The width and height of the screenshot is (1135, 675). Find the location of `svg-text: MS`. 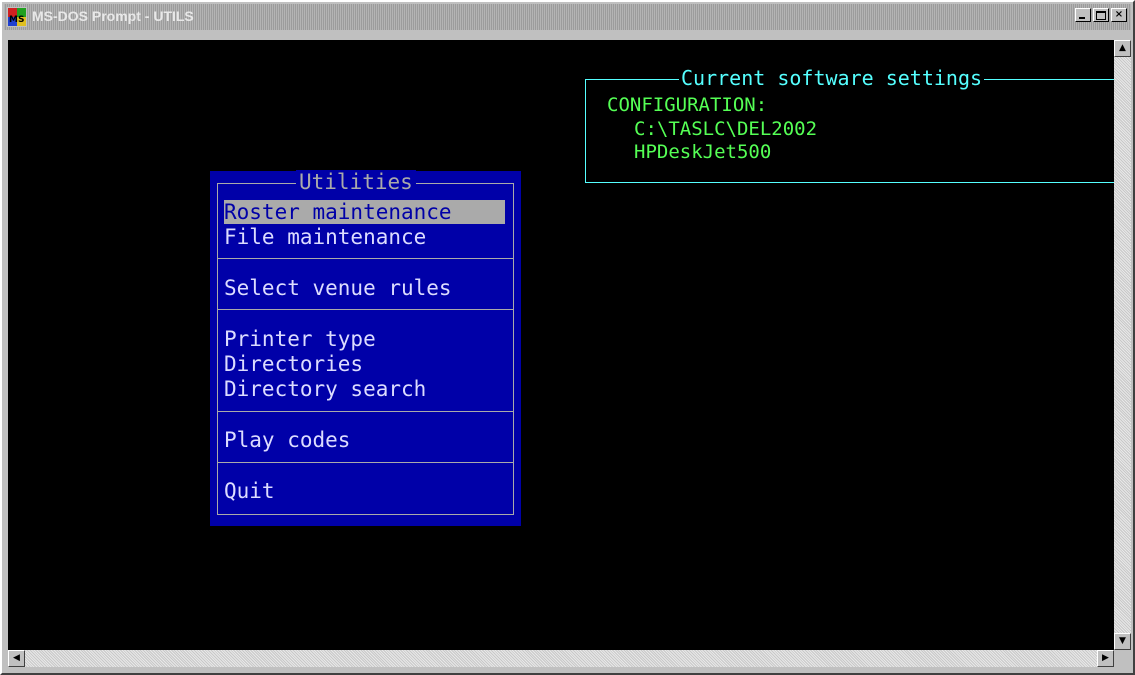

svg-text: MS is located at coordinates (16, 20).